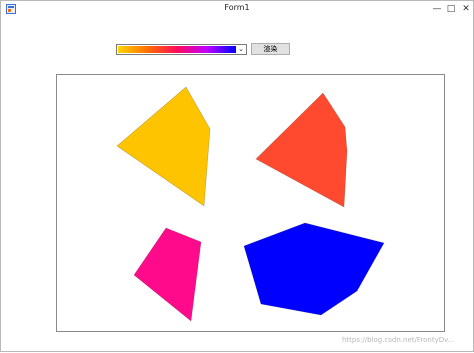 The height and width of the screenshot is (353, 474). What do you see at coordinates (314, 269) in the screenshot?
I see `blue-polygon` at bounding box center [314, 269].